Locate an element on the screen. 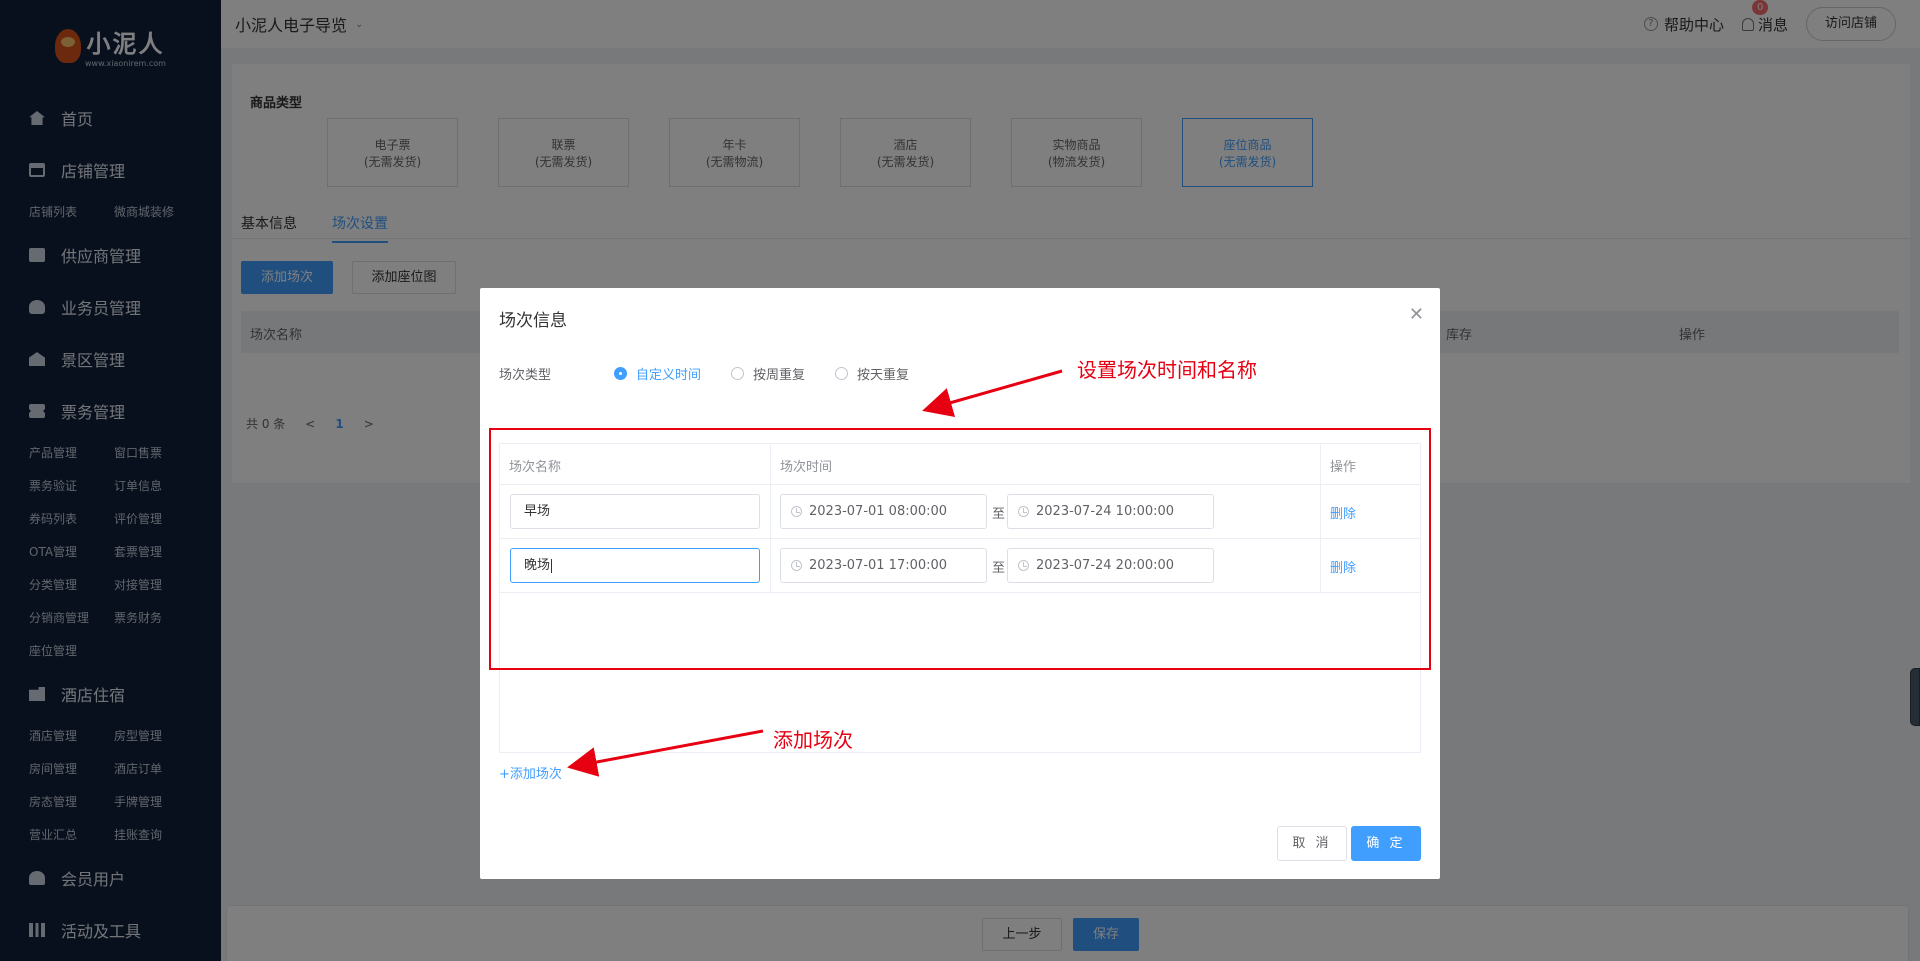 This screenshot has width=1920, height=961. annotation-arrow-bottom is located at coordinates (665, 753).